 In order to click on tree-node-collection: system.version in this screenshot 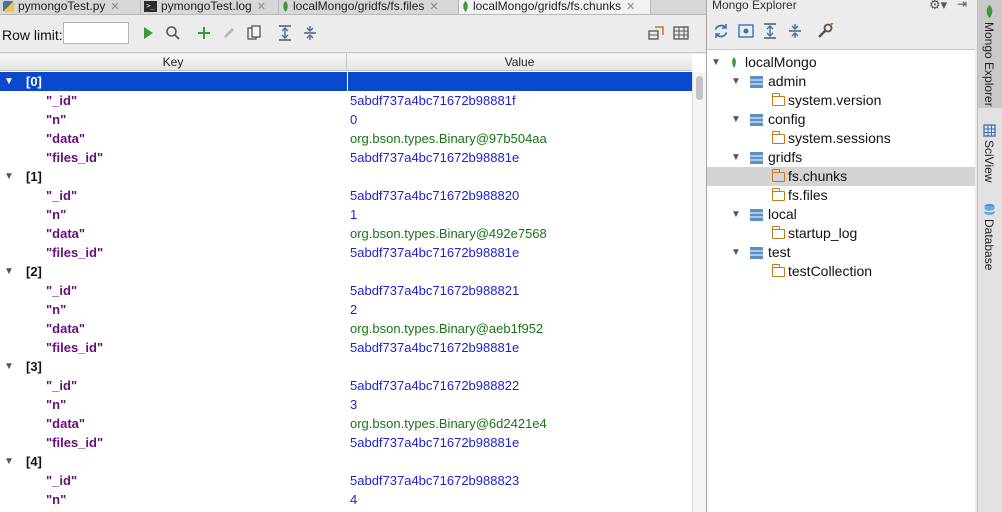, I will do `click(841, 100)`.